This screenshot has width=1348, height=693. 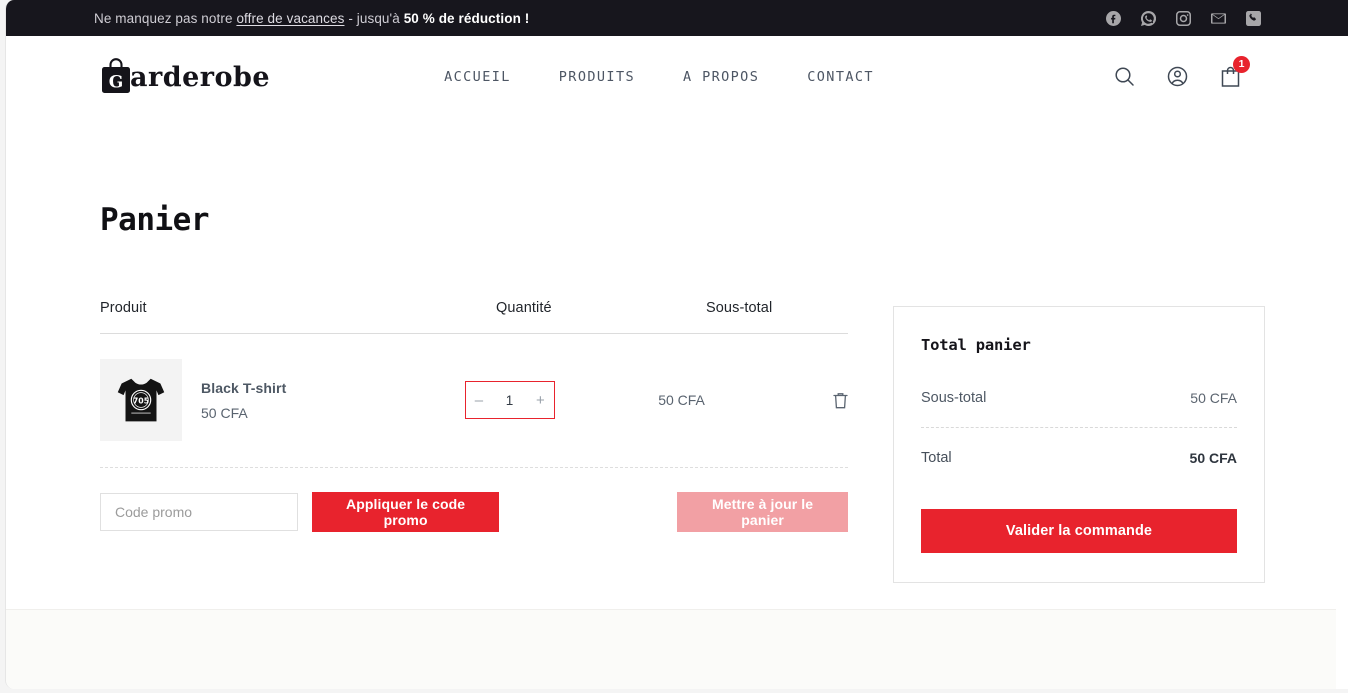 What do you see at coordinates (954, 398) in the screenshot?
I see `totals-subtotal-label: Sous-total` at bounding box center [954, 398].